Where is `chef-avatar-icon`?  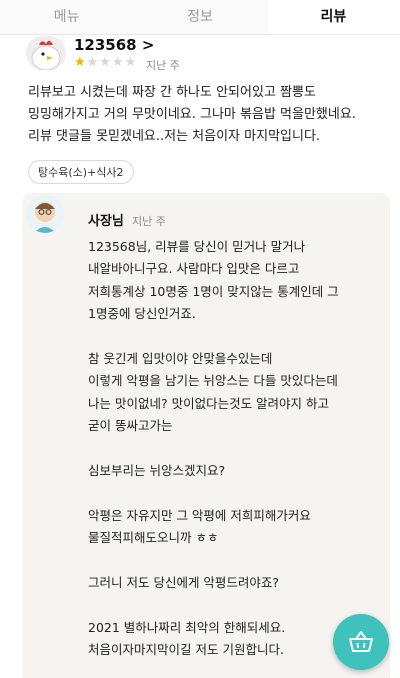
chef-avatar-icon is located at coordinates (45, 214).